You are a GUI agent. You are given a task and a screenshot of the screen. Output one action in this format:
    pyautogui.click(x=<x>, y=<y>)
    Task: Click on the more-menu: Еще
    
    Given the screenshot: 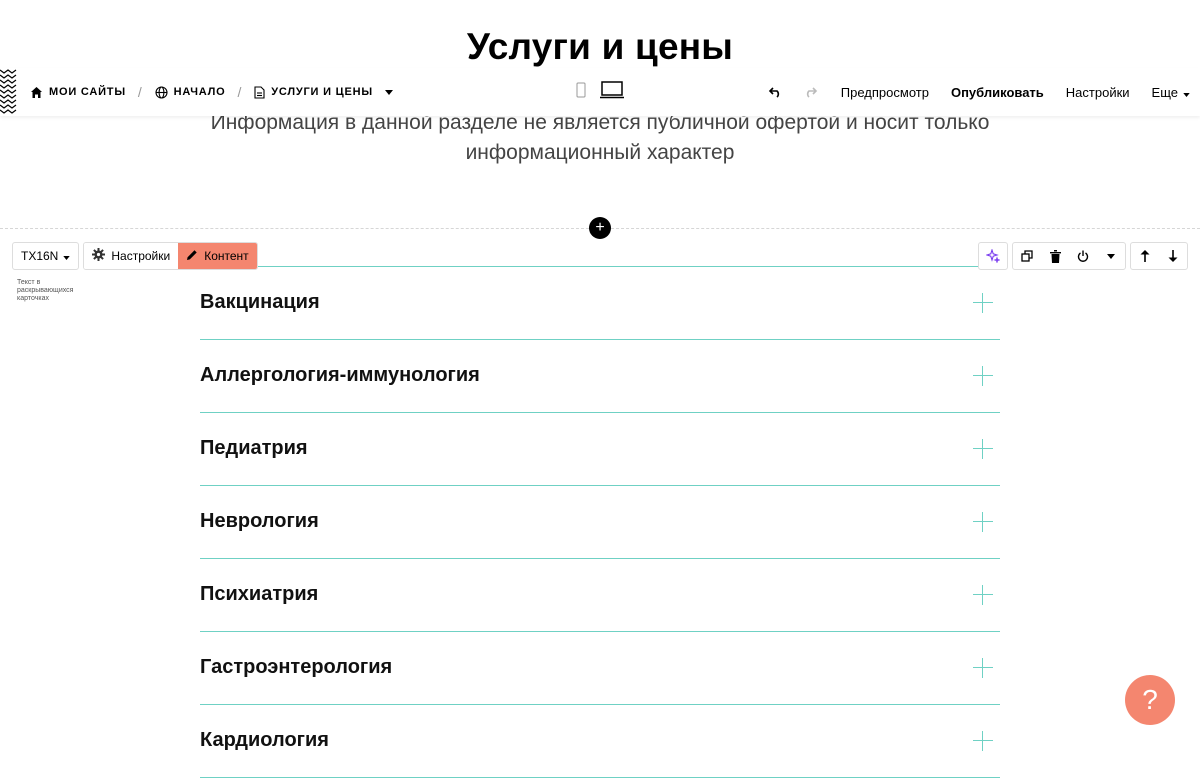 What is the action you would take?
    pyautogui.click(x=1171, y=92)
    